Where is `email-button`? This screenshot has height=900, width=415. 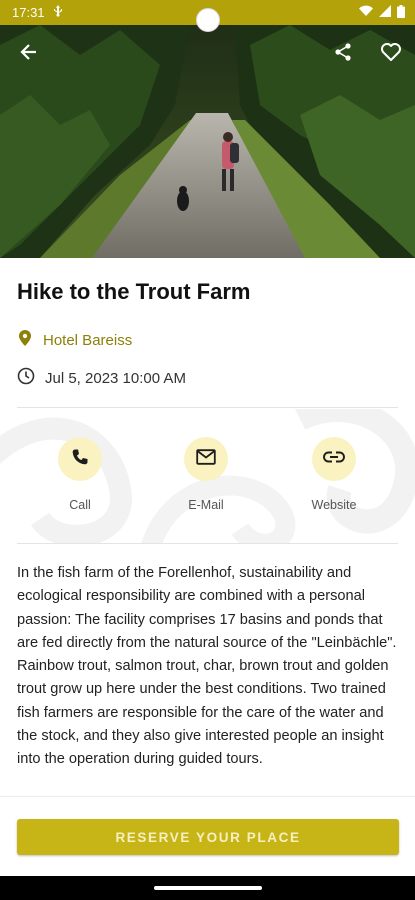
email-button is located at coordinates (206, 459).